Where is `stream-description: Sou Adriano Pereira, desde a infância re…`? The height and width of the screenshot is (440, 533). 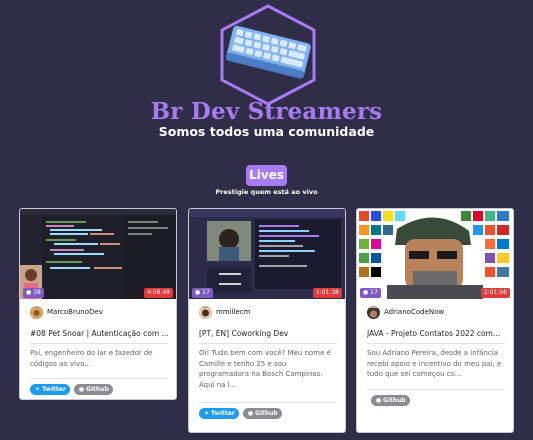
stream-description: Sou Adriano Pereira, desde a infância re… is located at coordinates (434, 363).